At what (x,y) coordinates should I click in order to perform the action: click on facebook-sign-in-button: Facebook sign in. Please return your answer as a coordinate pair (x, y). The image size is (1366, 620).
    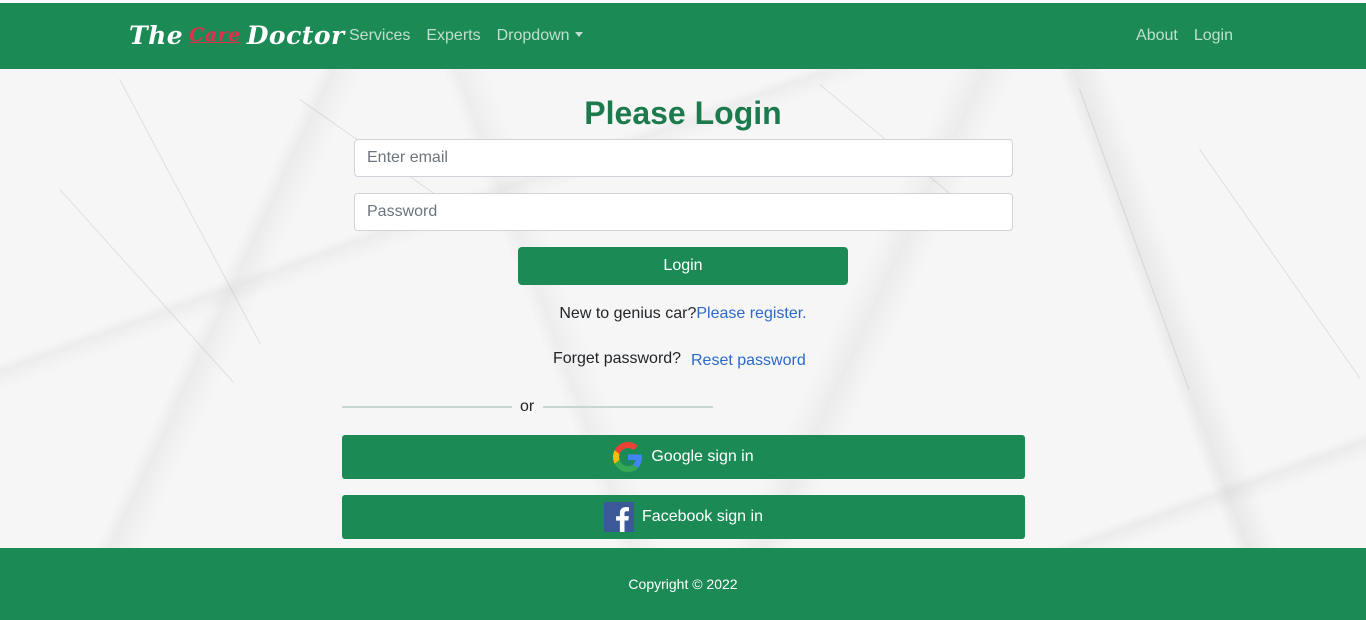
    Looking at the image, I should click on (683, 517).